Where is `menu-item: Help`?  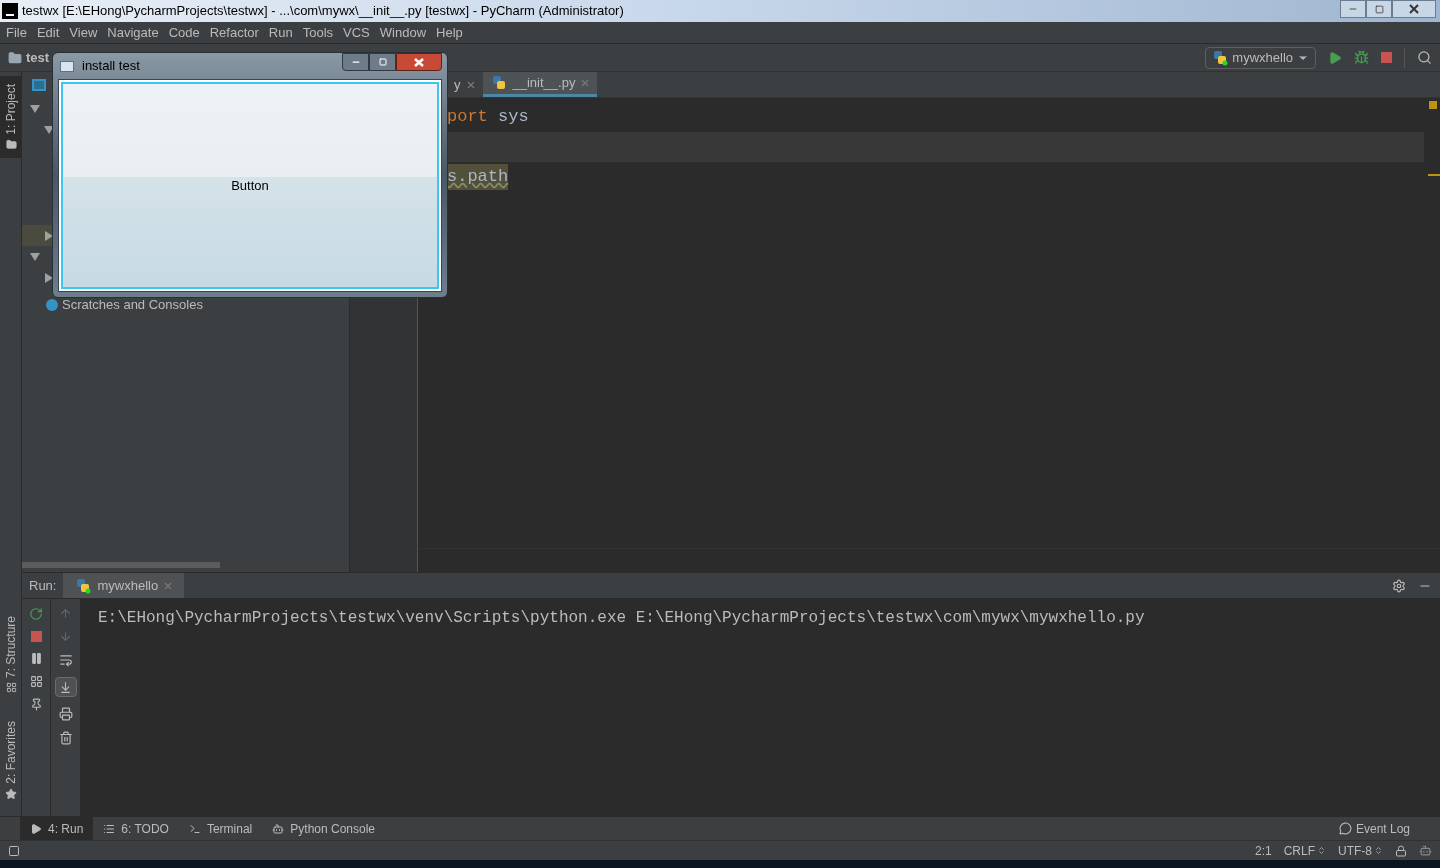
menu-item: Help is located at coordinates (449, 32).